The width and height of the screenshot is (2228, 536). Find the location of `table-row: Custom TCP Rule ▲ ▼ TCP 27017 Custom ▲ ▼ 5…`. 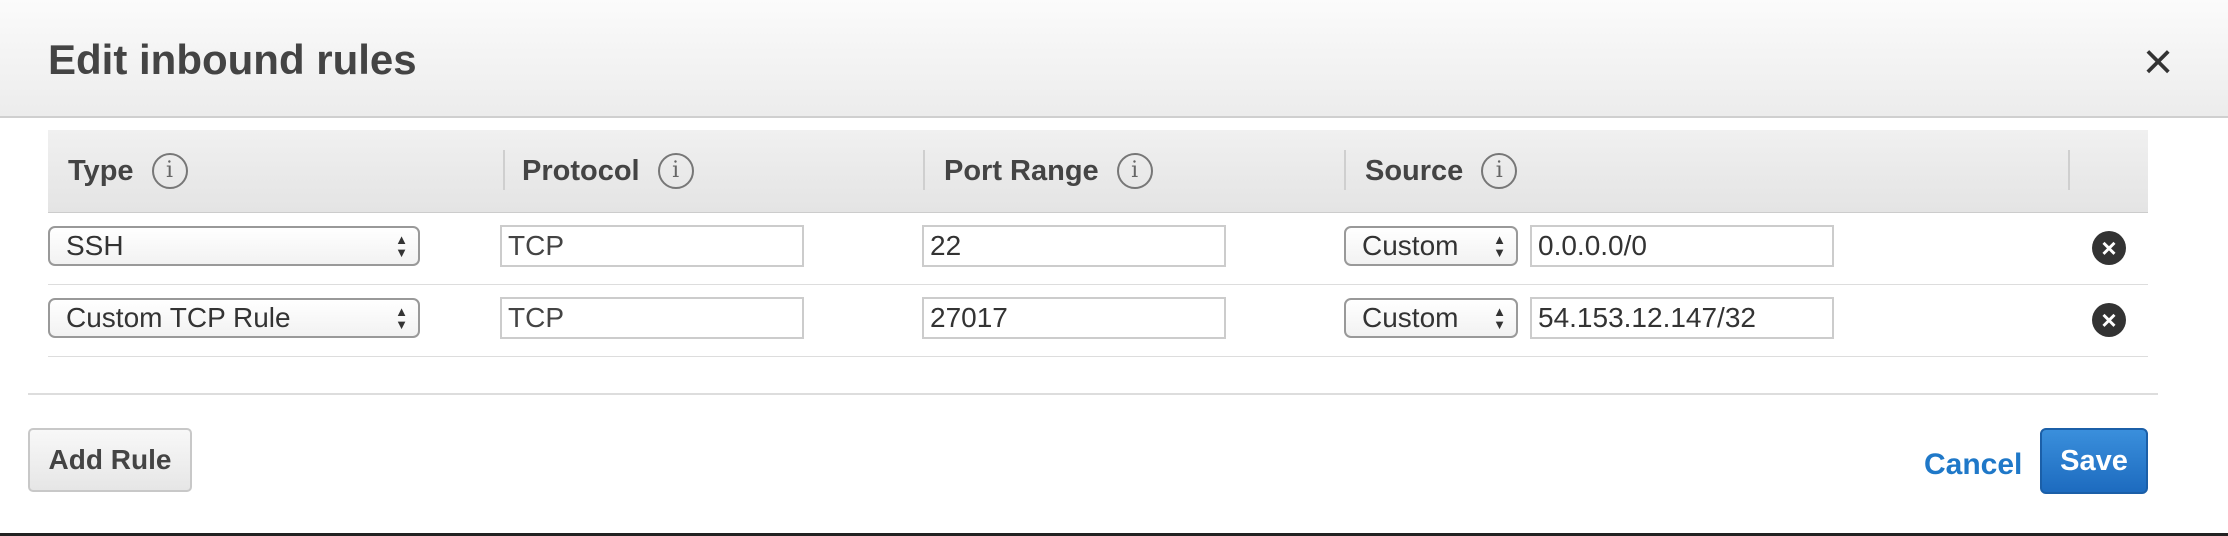

table-row: Custom TCP Rule ▲ ▼ TCP 27017 Custom ▲ ▼ 5… is located at coordinates (1098, 321).